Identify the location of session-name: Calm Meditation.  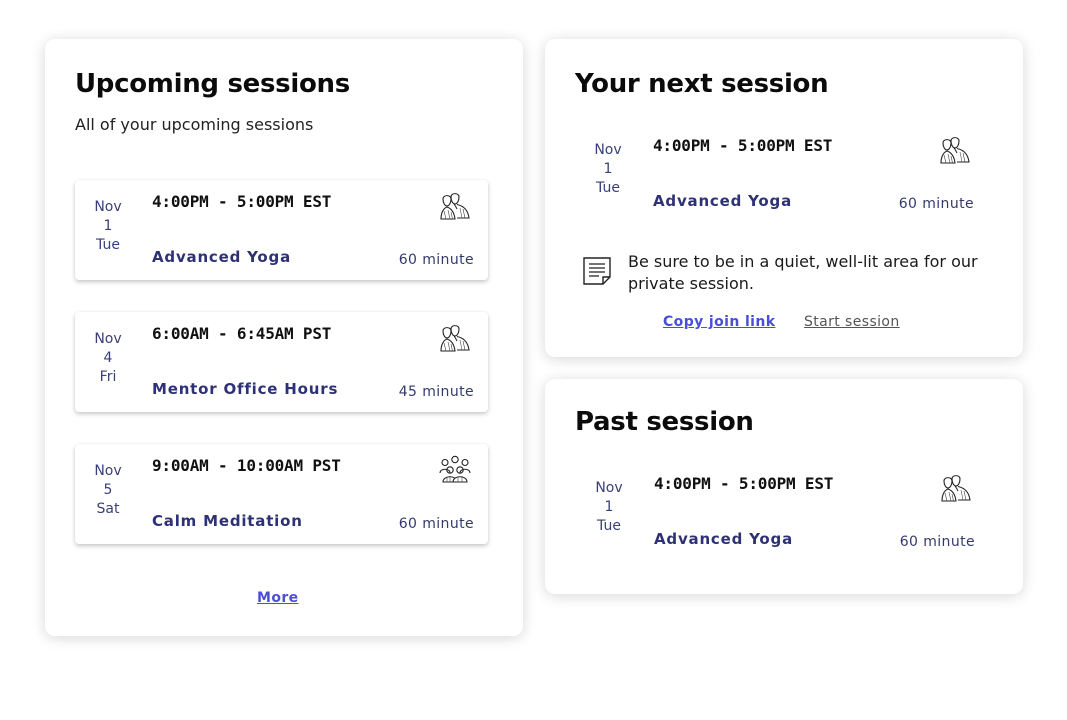
(227, 521).